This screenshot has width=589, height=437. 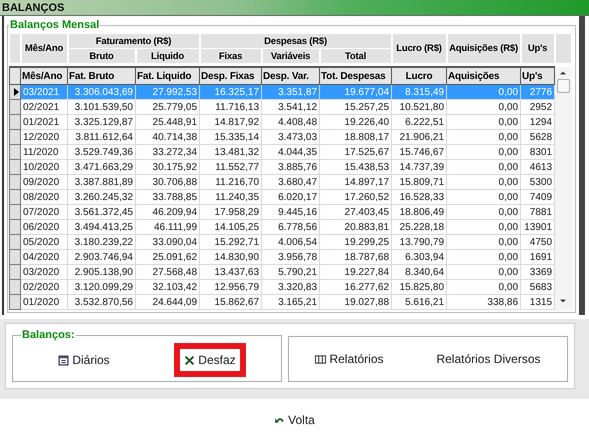 What do you see at coordinates (15, 49) in the screenshot?
I see `header-cell` at bounding box center [15, 49].